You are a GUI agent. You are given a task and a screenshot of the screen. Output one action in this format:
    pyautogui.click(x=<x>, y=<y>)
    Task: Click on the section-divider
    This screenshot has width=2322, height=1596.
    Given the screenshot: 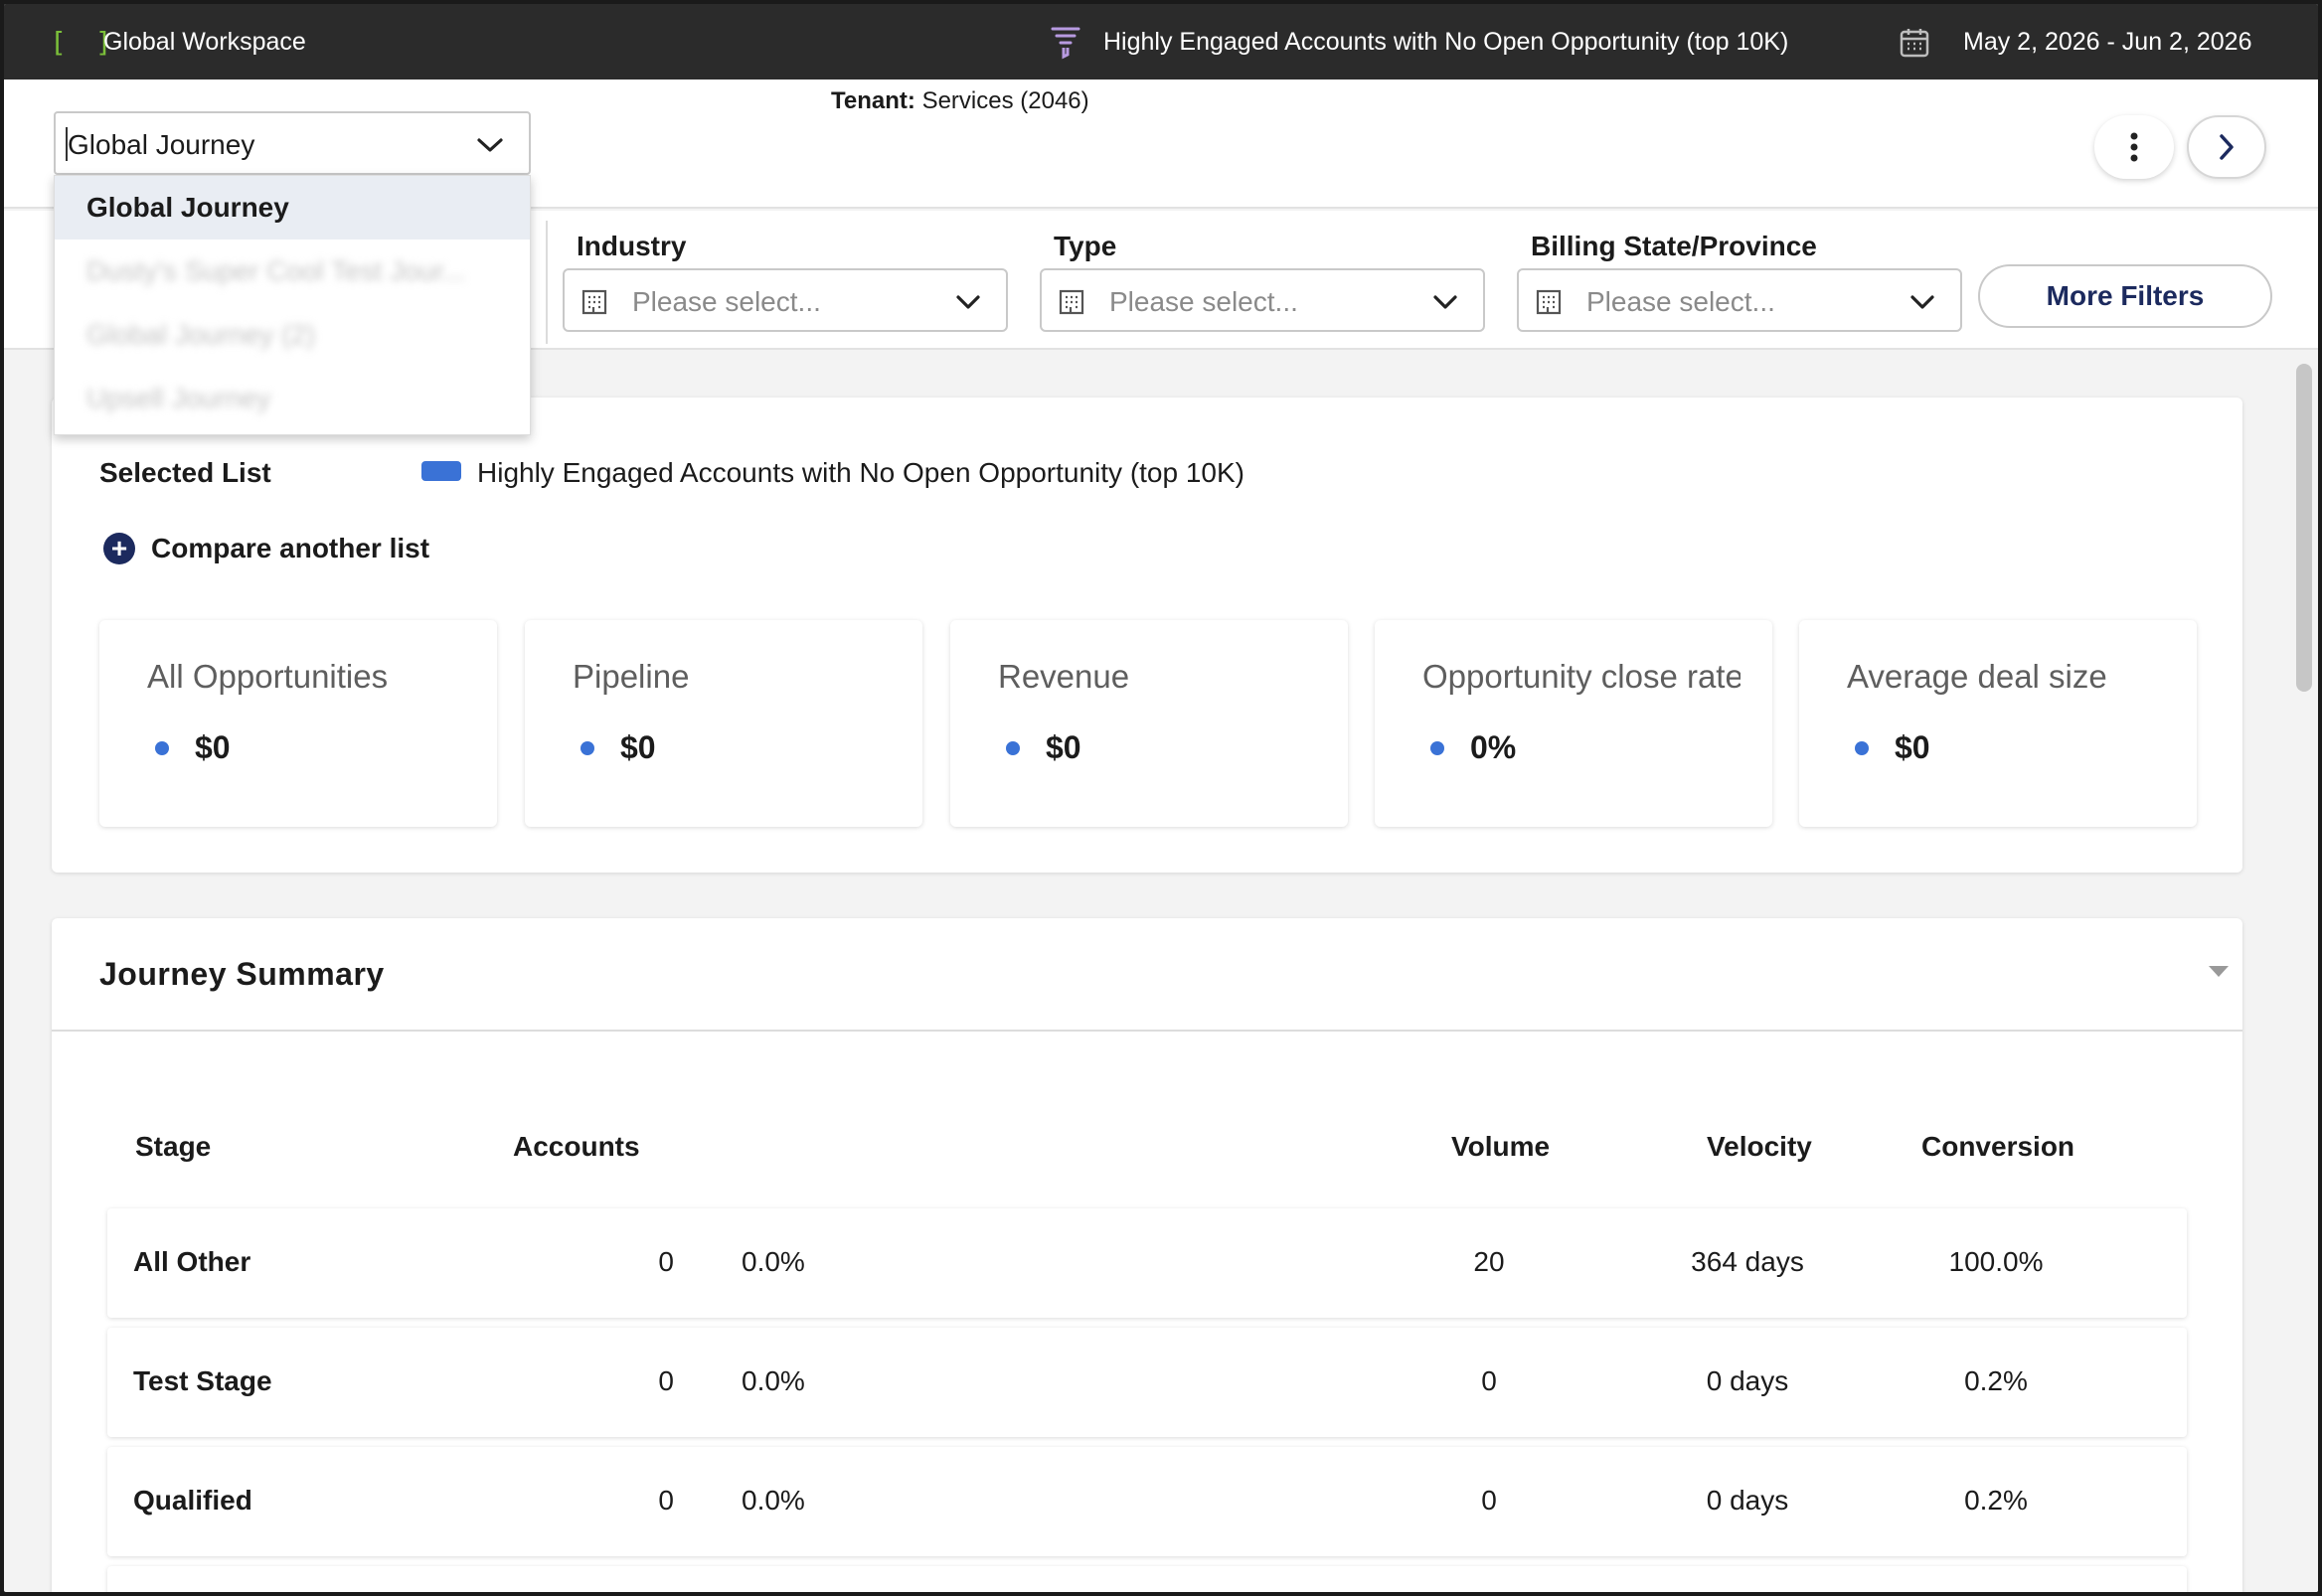 What is the action you would take?
    pyautogui.click(x=1147, y=1031)
    